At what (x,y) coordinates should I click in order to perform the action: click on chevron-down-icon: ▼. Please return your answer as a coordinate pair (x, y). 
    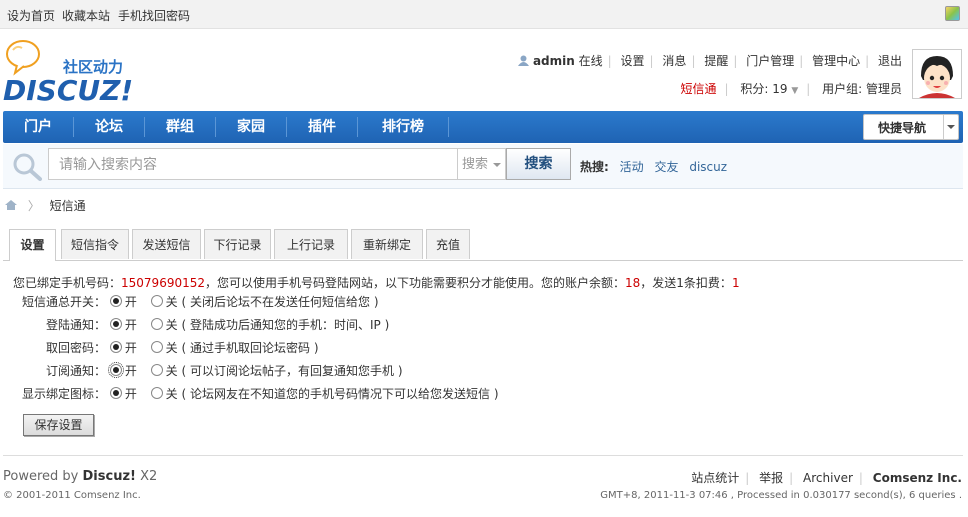
    Looking at the image, I should click on (795, 91).